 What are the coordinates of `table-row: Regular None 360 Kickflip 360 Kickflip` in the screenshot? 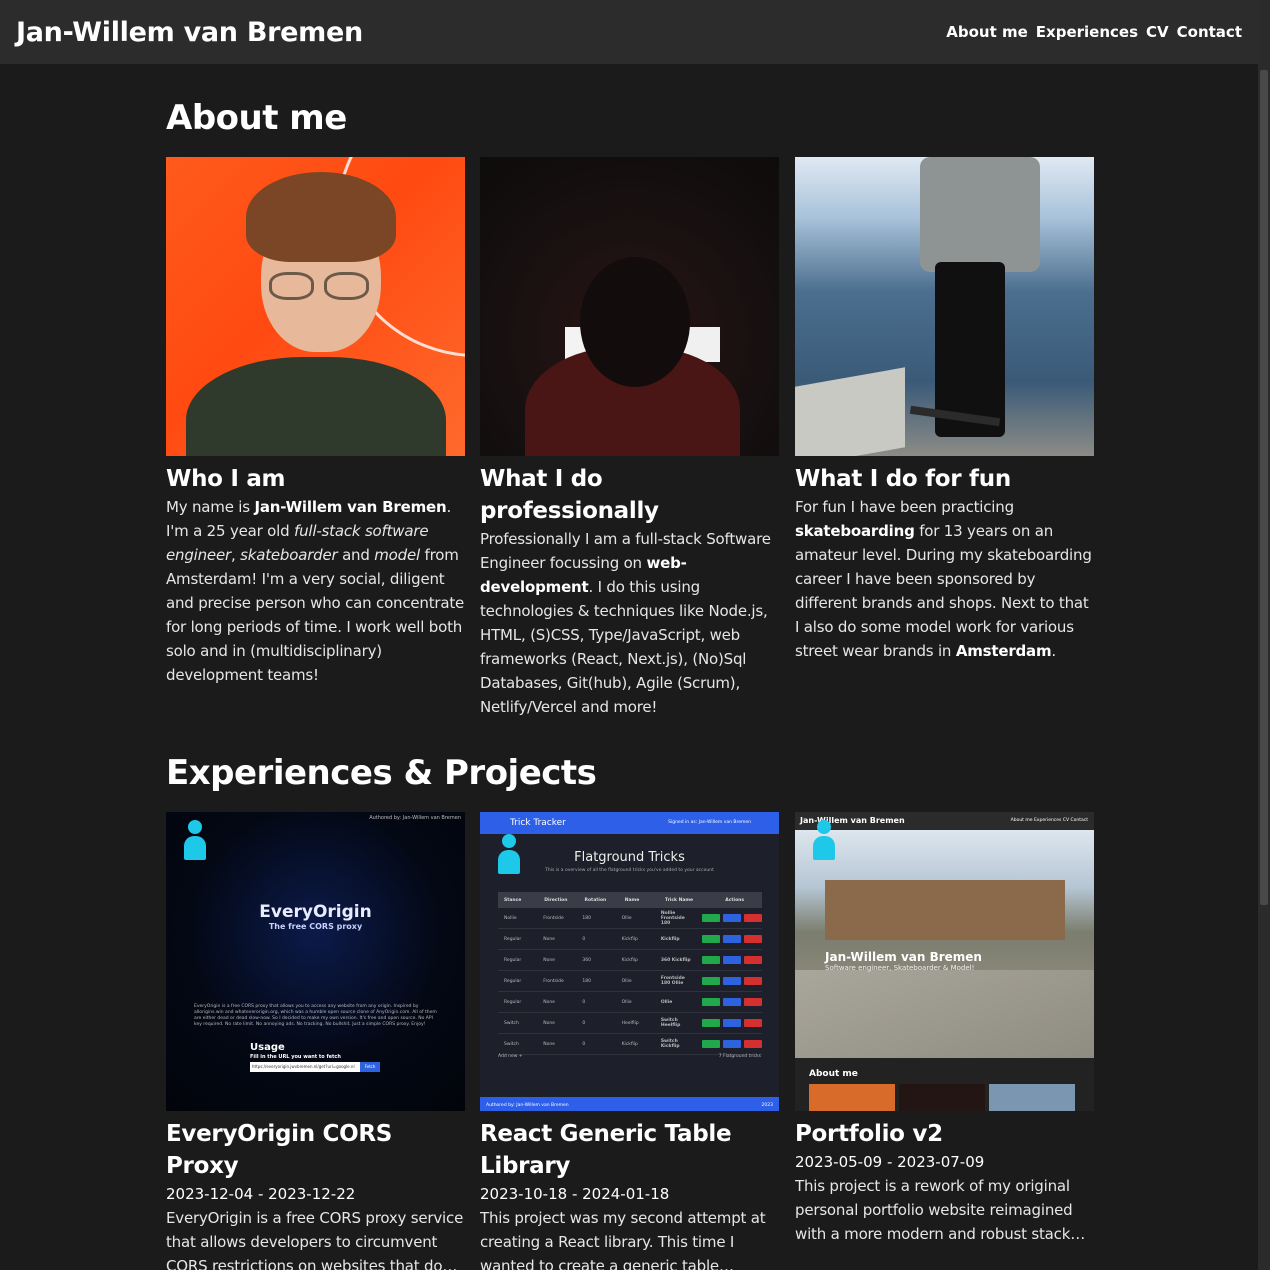 It's located at (630, 960).